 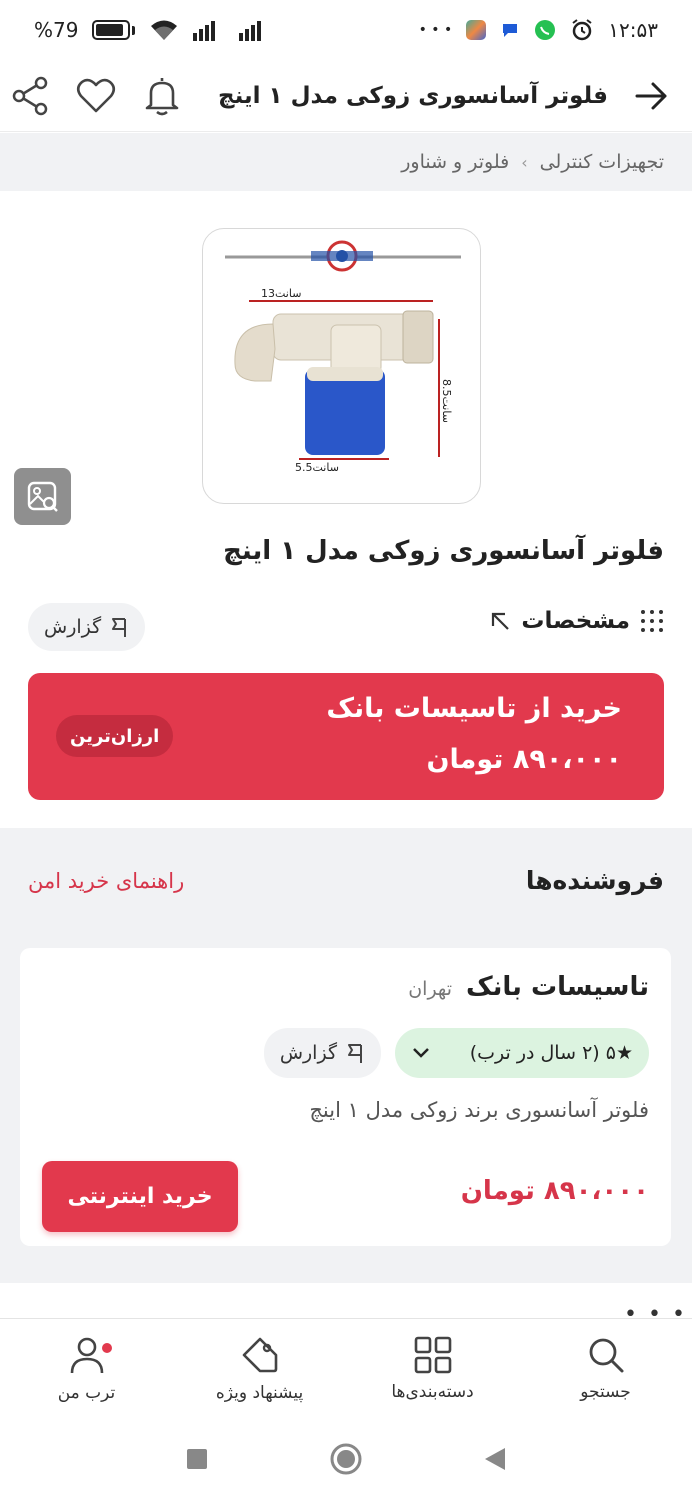 What do you see at coordinates (510, 30) in the screenshot?
I see `message-icon` at bounding box center [510, 30].